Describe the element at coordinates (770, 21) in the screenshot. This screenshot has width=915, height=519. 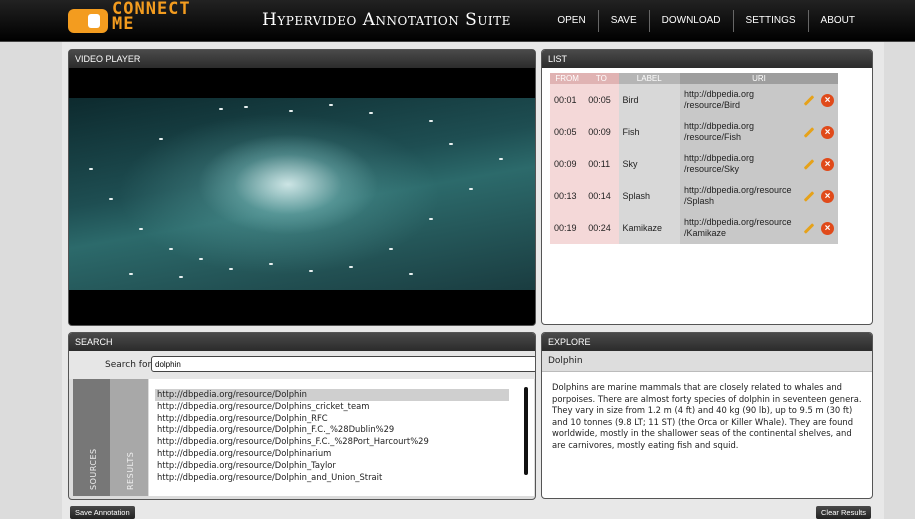
I see `nav-settings: SETTINGS` at that location.